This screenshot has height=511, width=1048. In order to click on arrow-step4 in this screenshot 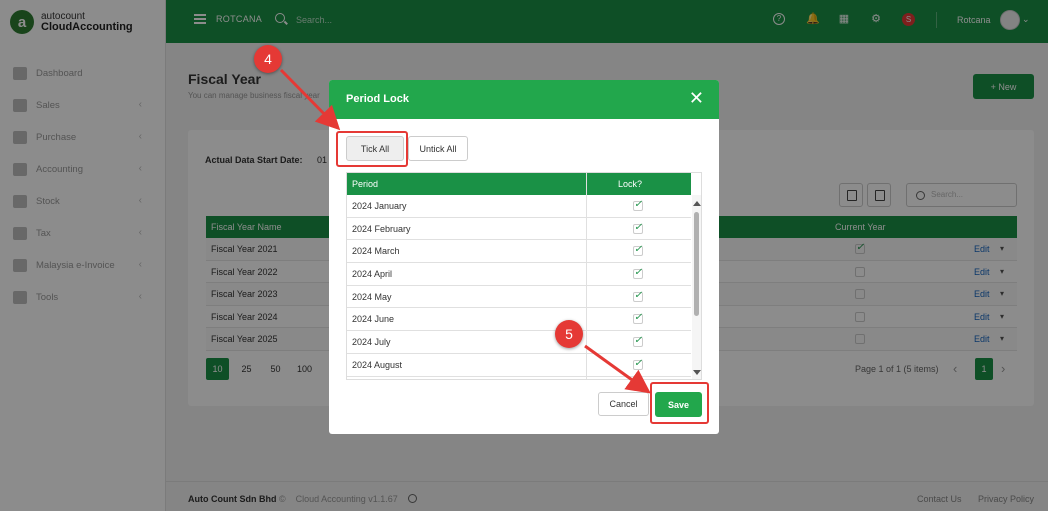, I will do `click(310, 99)`.